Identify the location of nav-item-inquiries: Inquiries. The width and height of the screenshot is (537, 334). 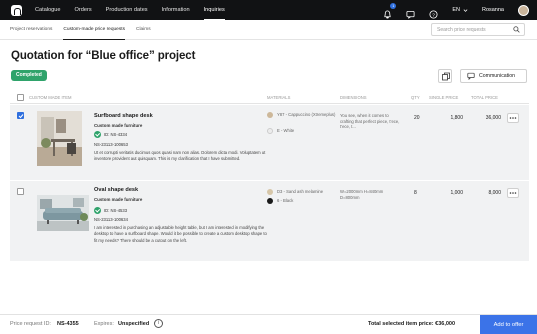
(214, 10).